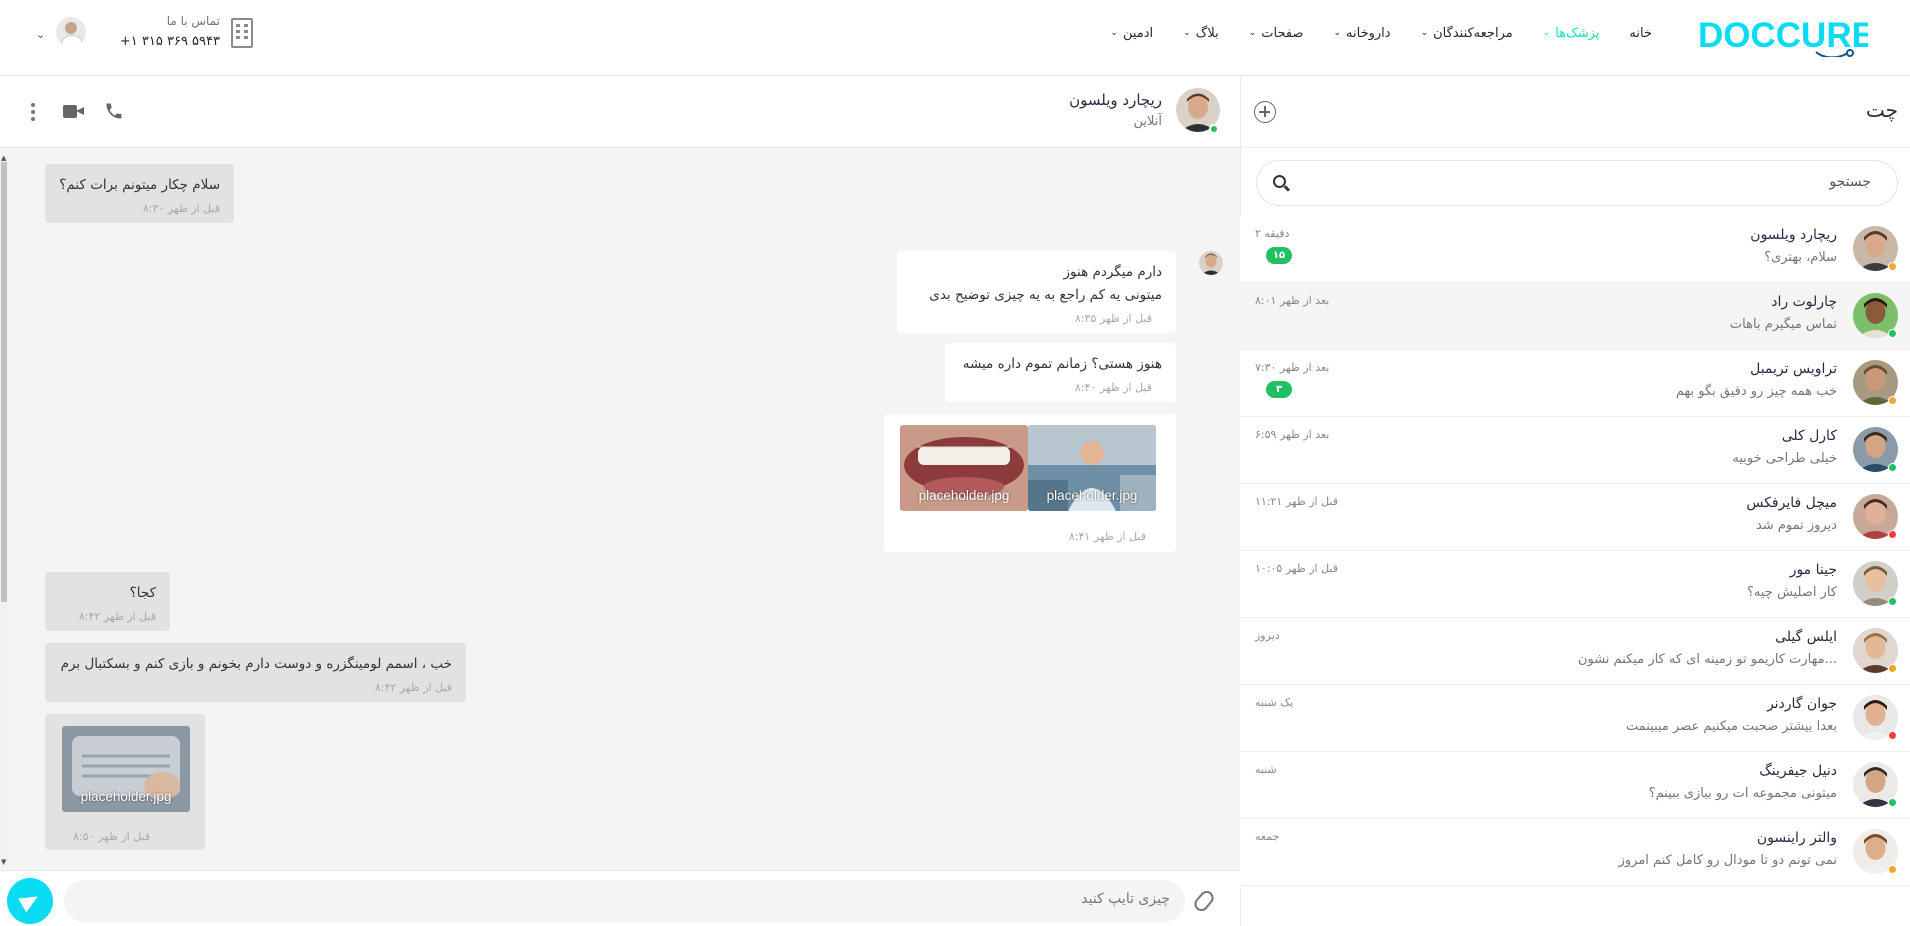  Describe the element at coordinates (112, 836) in the screenshot. I see `message-time: ۸:۵۰ قبل از ظهر` at that location.